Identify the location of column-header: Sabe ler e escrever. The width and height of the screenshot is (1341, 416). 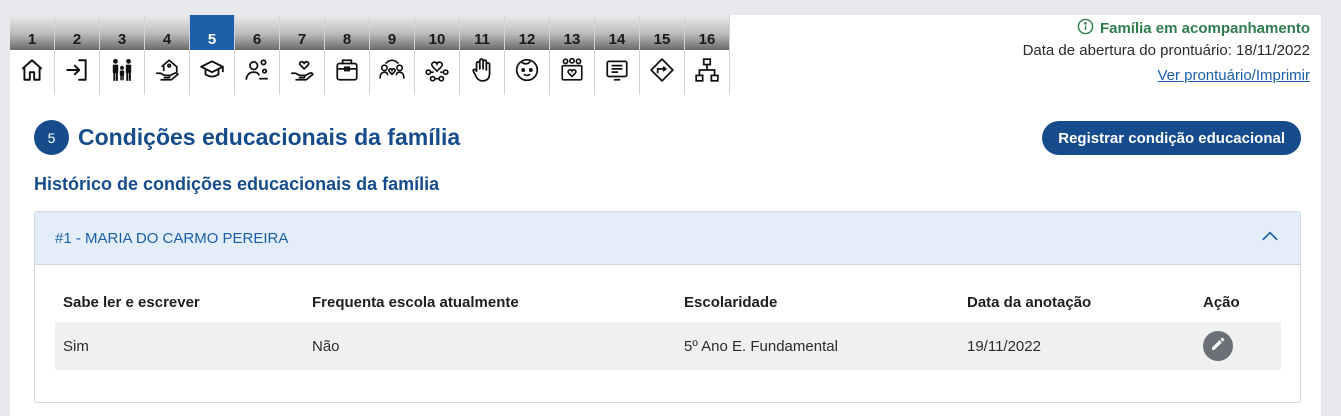
(131, 302).